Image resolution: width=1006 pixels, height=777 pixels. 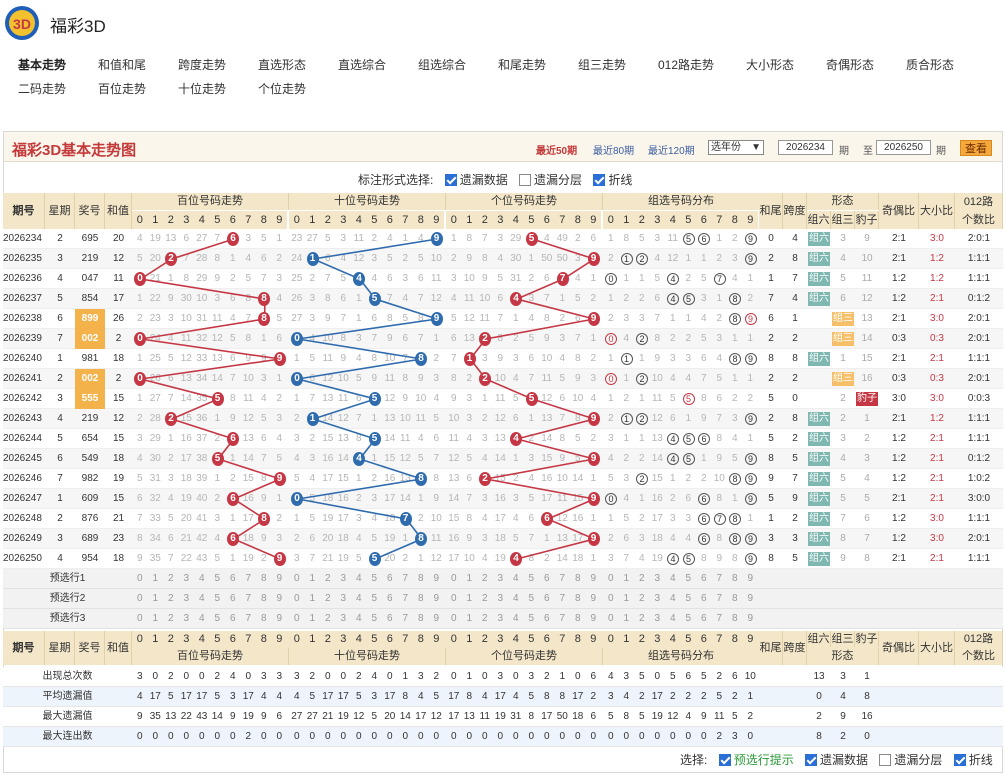 I want to click on footer-polyline-checkbox, so click(x=959, y=760).